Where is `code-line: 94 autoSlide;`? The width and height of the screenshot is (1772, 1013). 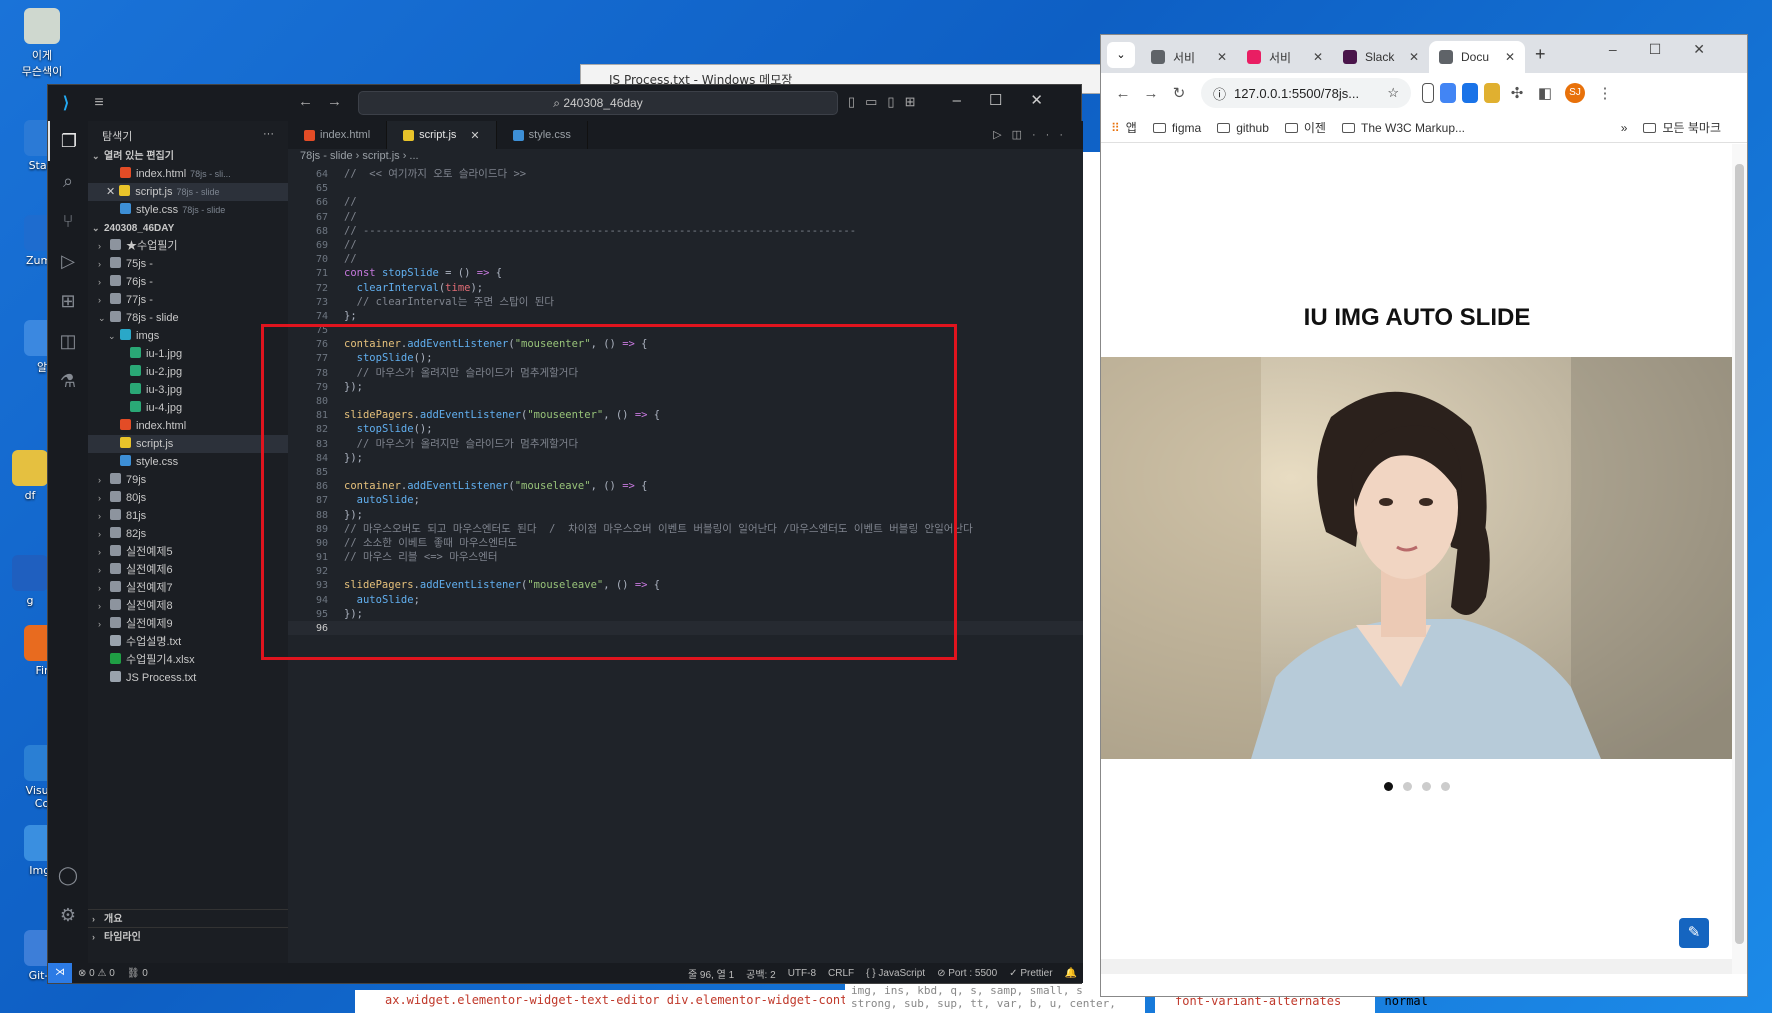
code-line: 94 autoSlide; is located at coordinates (685, 600).